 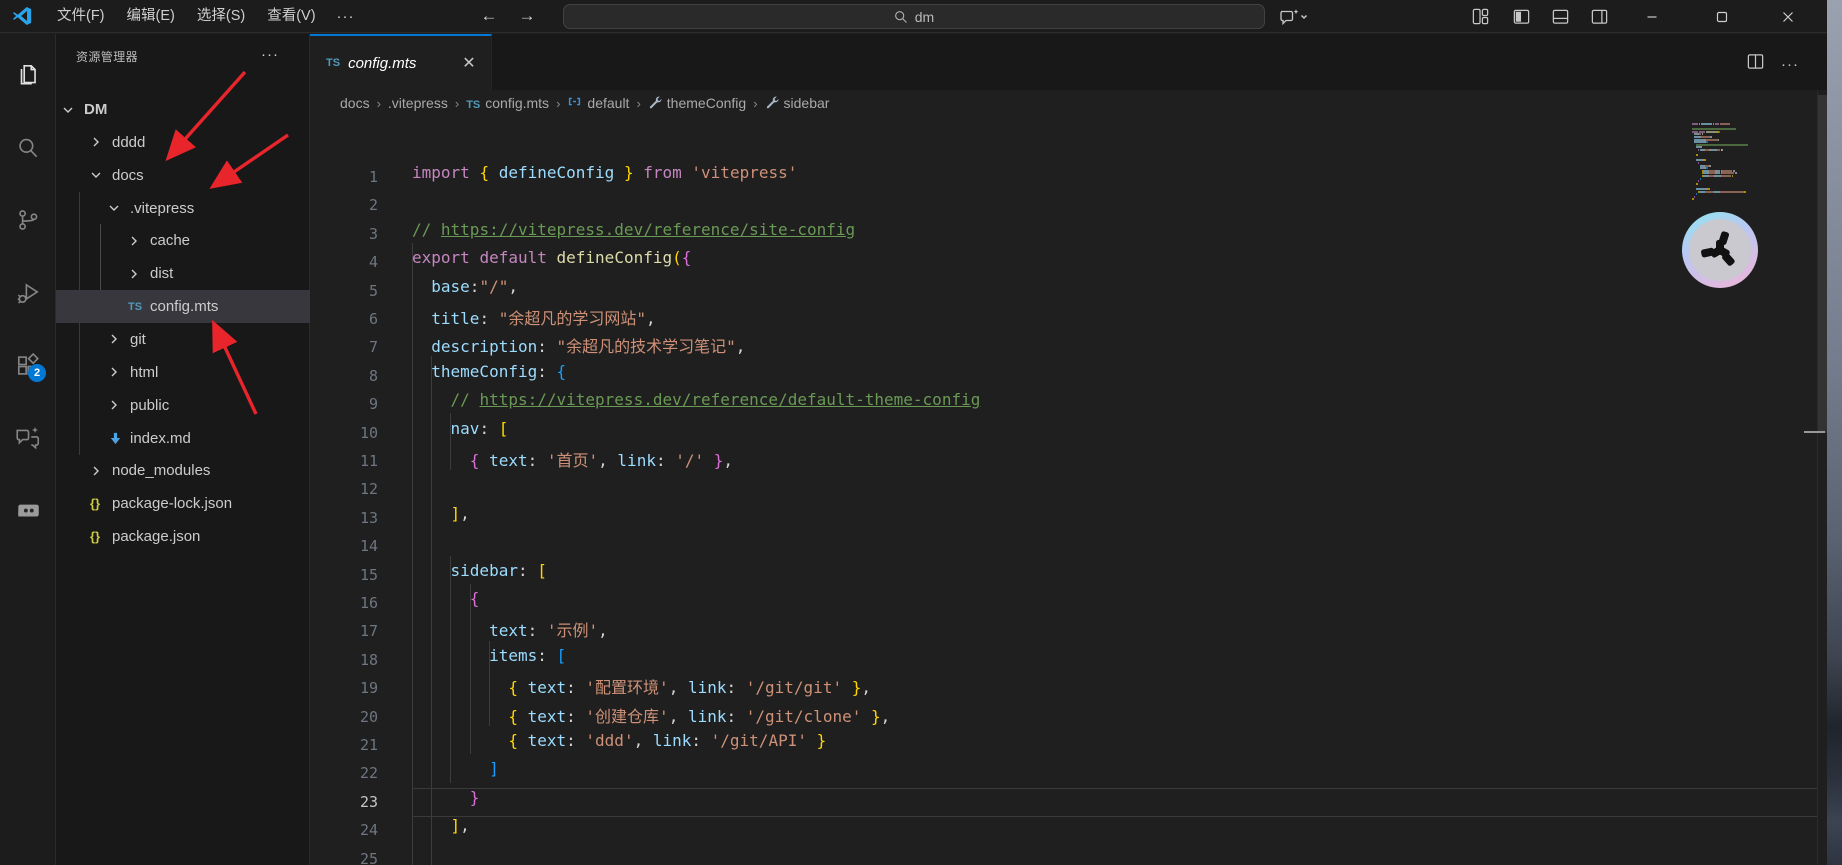 I want to click on tree-item-label: docs, so click(x=128, y=175).